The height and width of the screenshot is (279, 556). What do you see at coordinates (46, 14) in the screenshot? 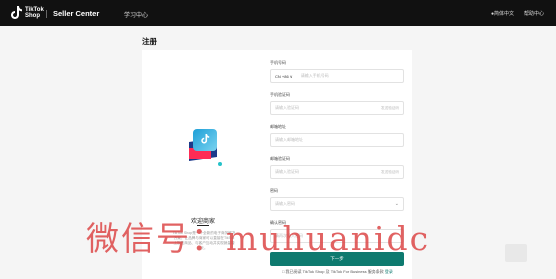
I see `header-divider` at bounding box center [46, 14].